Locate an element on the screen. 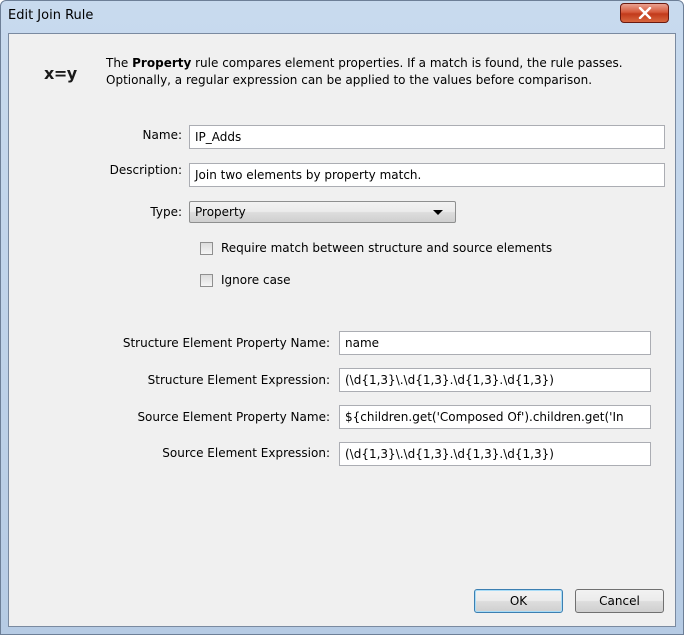 The height and width of the screenshot is (635, 684). type-select-value: Property is located at coordinates (220, 212).